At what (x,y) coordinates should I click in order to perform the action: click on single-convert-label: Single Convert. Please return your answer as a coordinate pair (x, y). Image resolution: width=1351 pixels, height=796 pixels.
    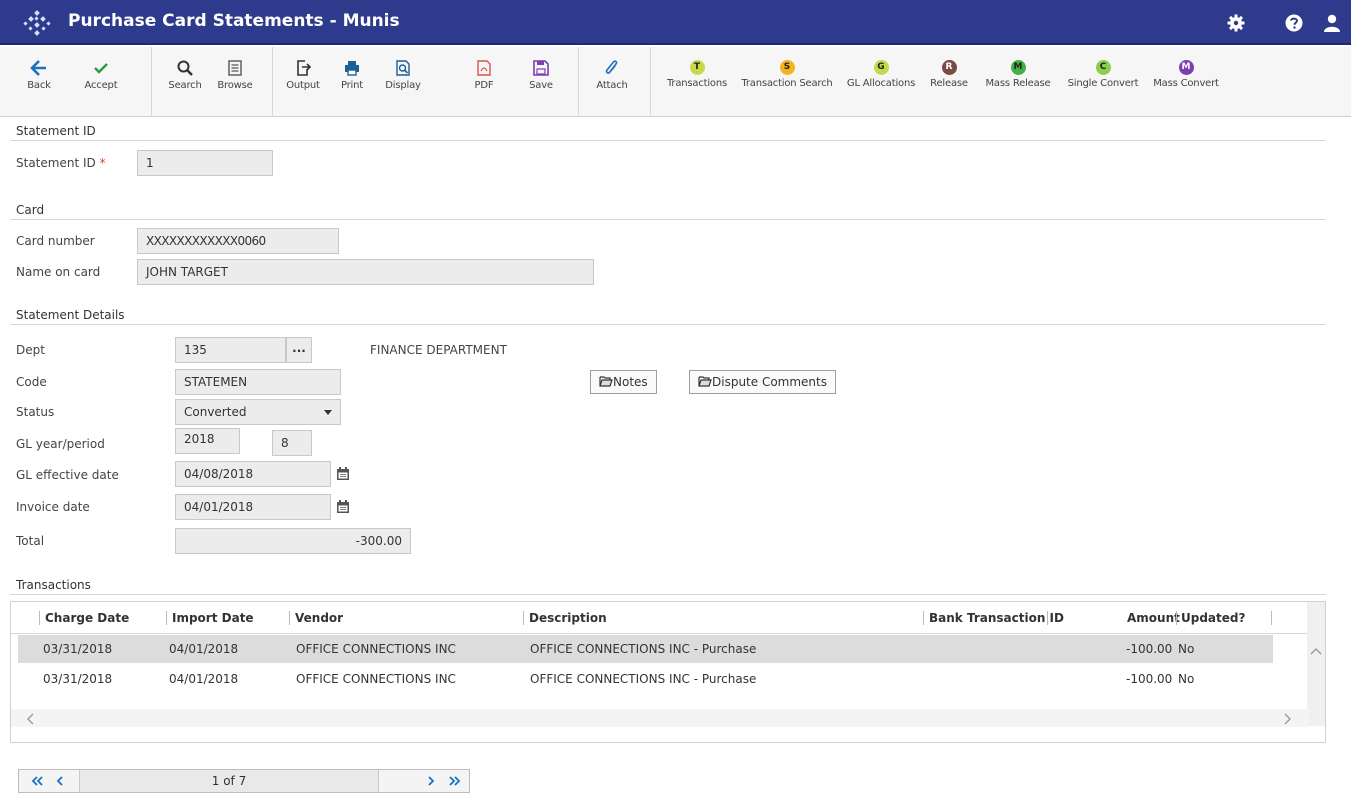
    Looking at the image, I should click on (1103, 83).